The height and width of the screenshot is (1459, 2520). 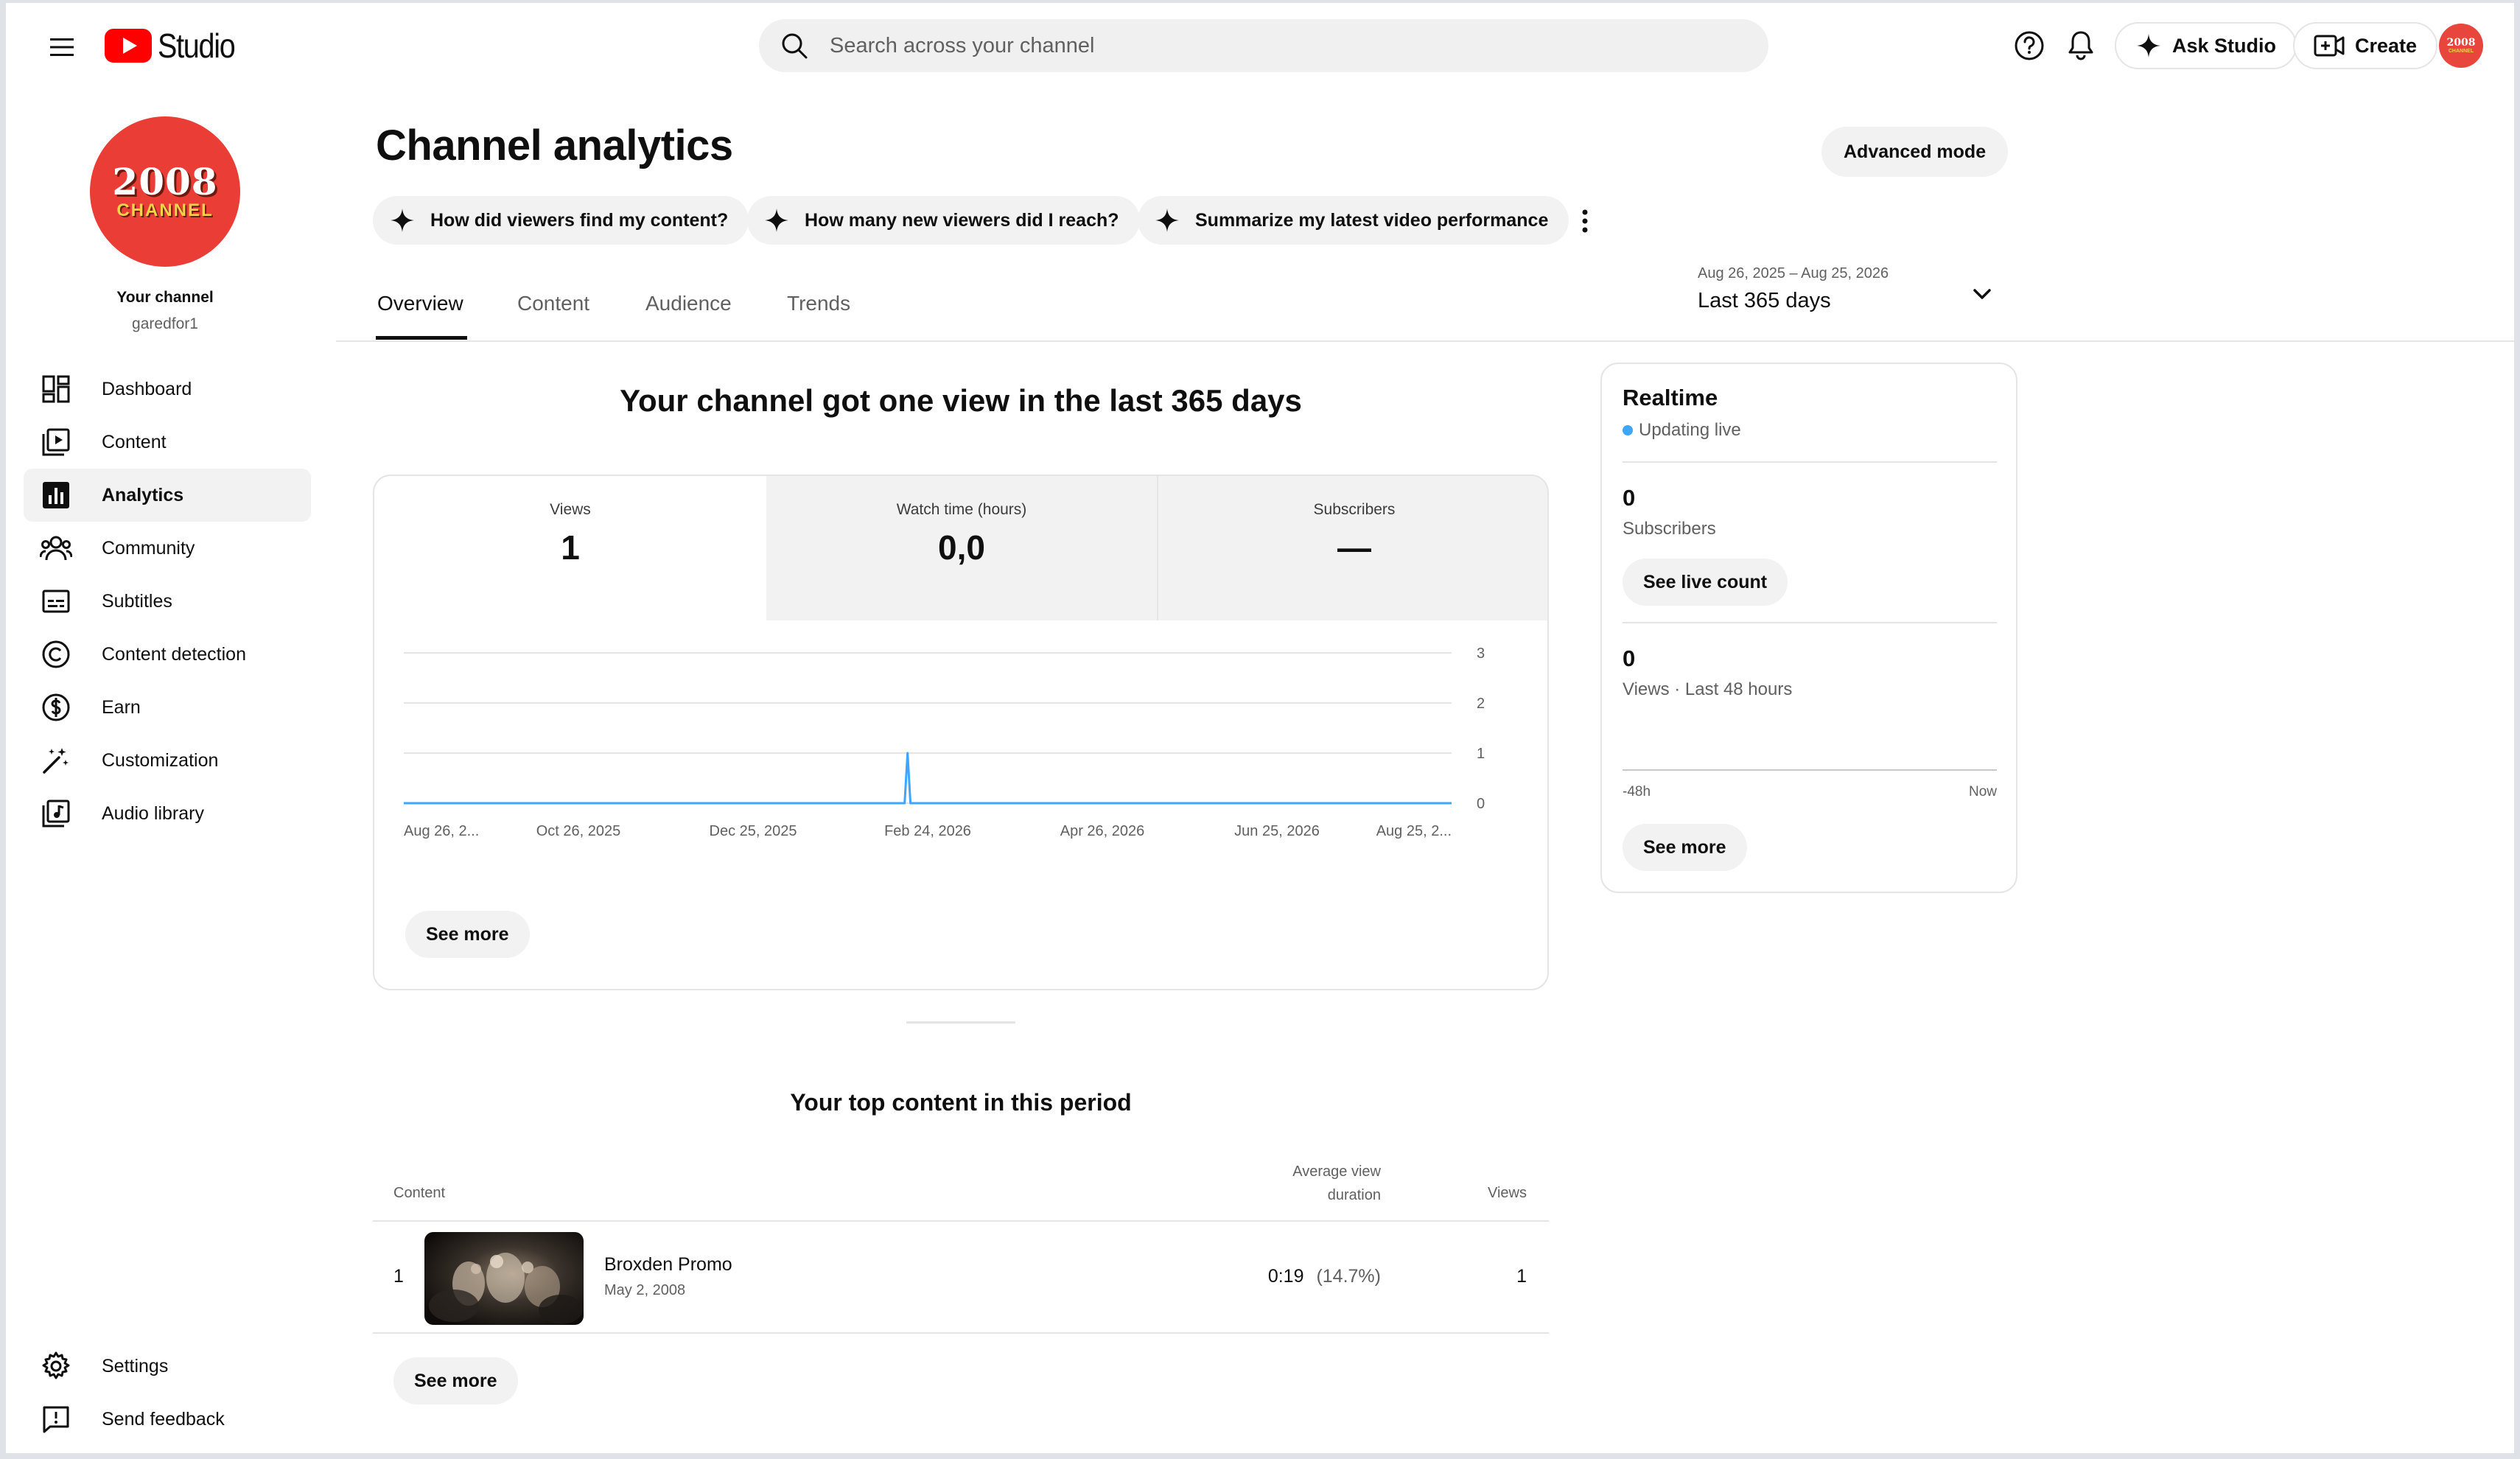 I want to click on sidebar-item-analytics: Analytics, so click(x=167, y=495).